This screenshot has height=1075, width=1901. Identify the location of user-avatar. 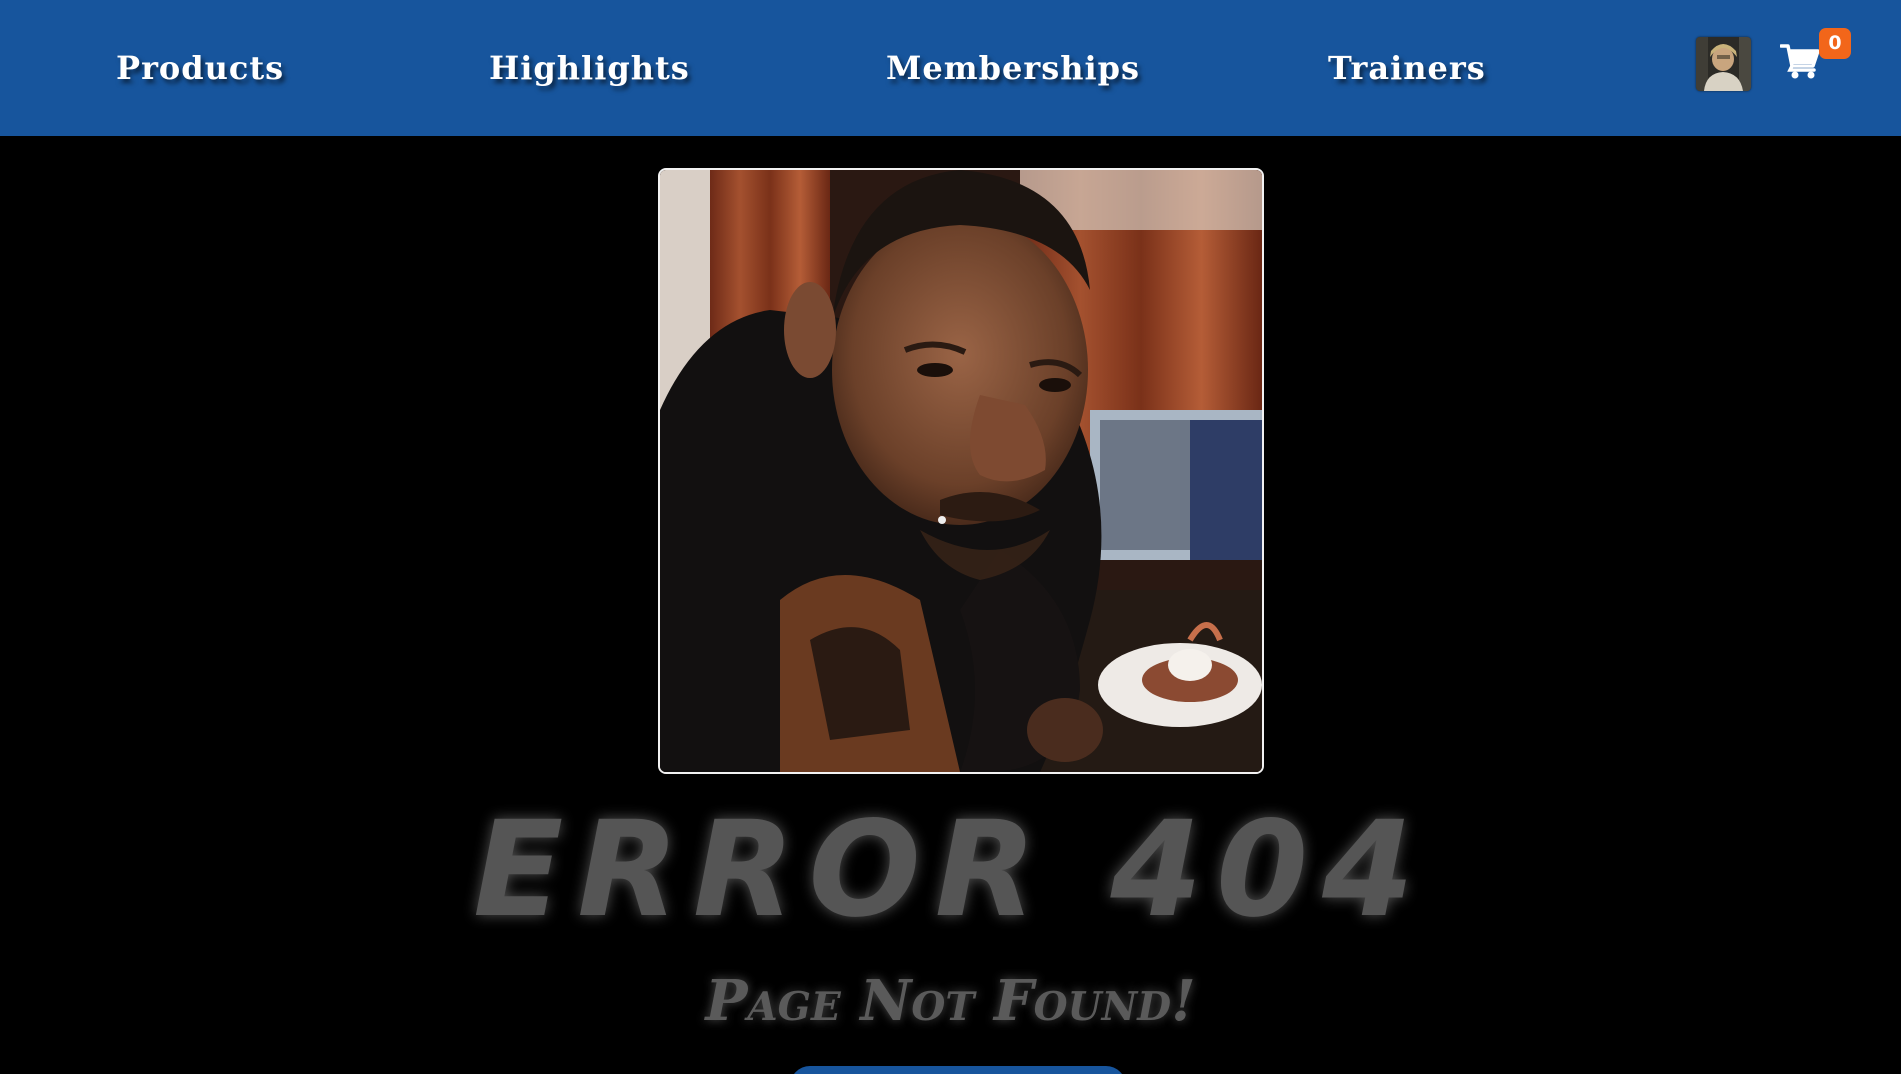
(1723, 64).